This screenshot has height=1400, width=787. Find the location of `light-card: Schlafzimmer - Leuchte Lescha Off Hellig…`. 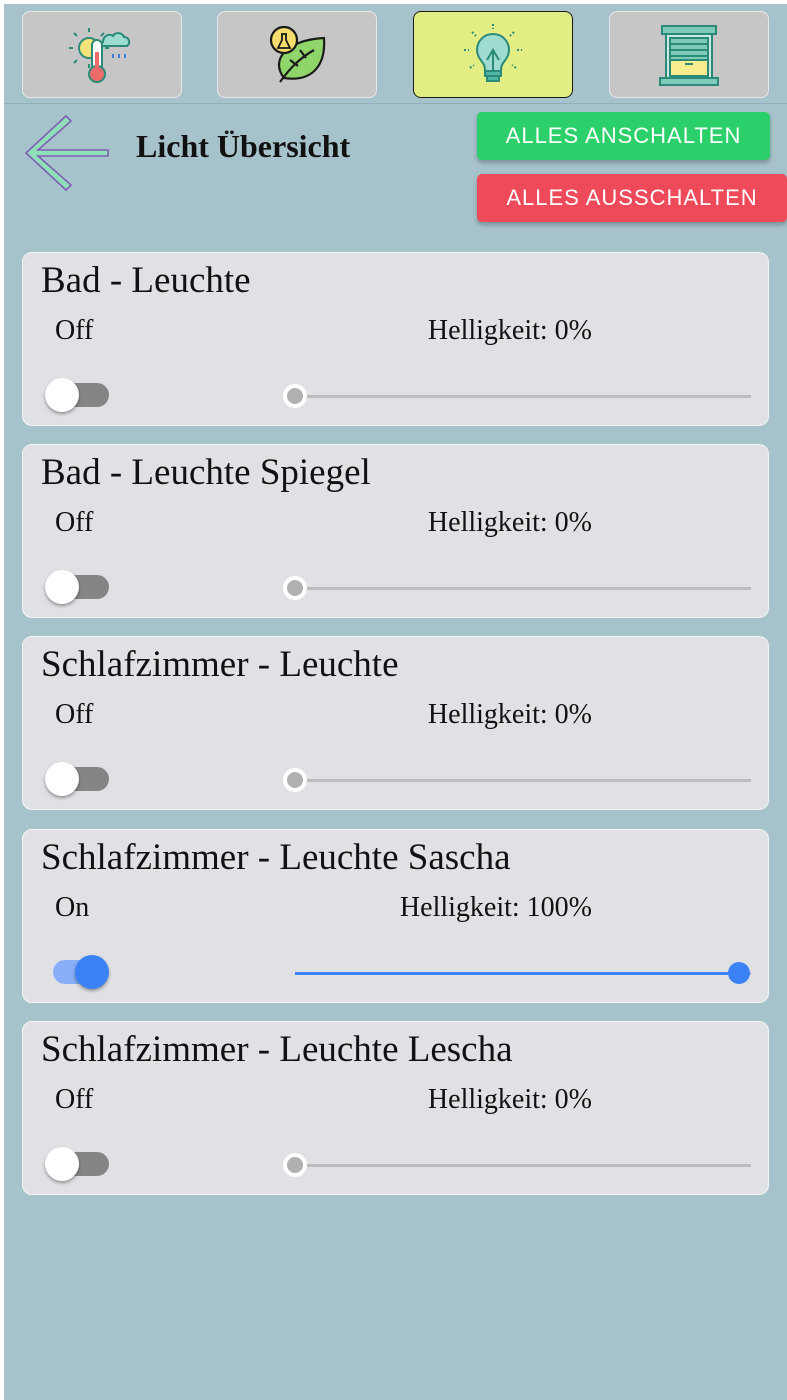

light-card: Schlafzimmer - Leuchte Lescha Off Hellig… is located at coordinates (395, 1108).